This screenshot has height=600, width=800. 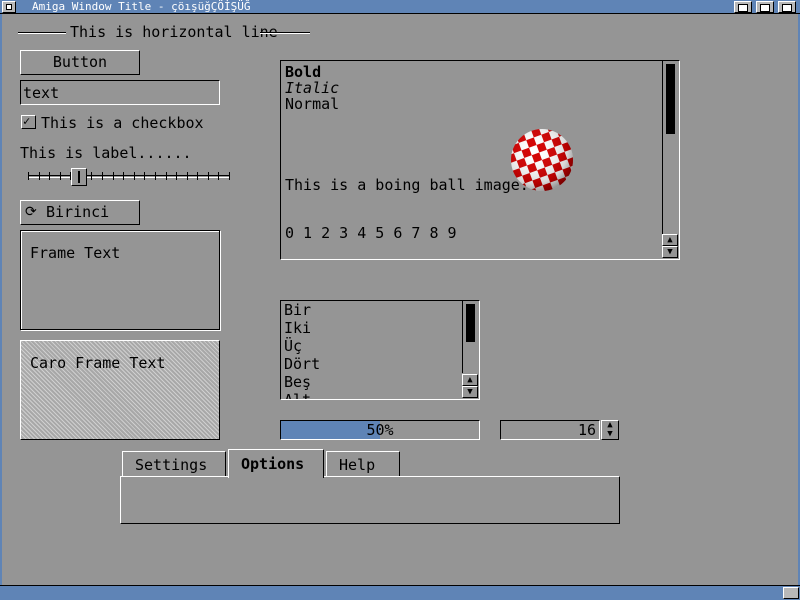 I want to click on stepper-arrows-icon: ▲ ▼, so click(x=610, y=430).